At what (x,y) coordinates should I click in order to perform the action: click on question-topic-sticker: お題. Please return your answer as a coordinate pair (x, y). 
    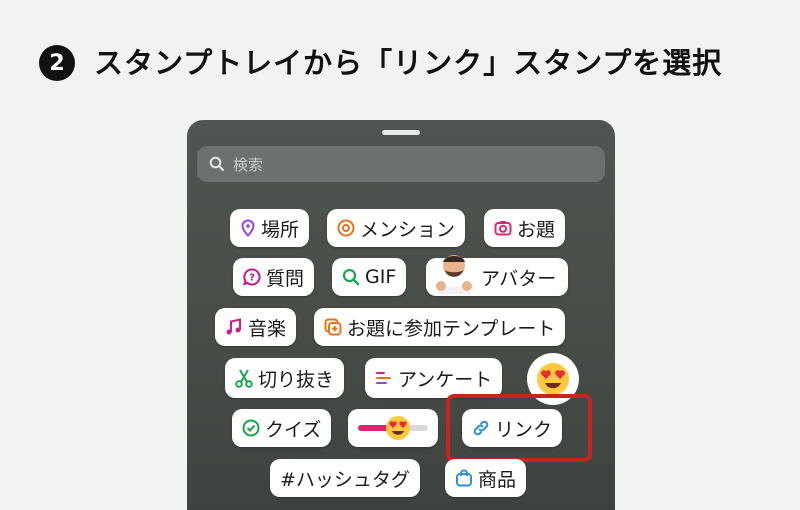
    Looking at the image, I should click on (525, 228).